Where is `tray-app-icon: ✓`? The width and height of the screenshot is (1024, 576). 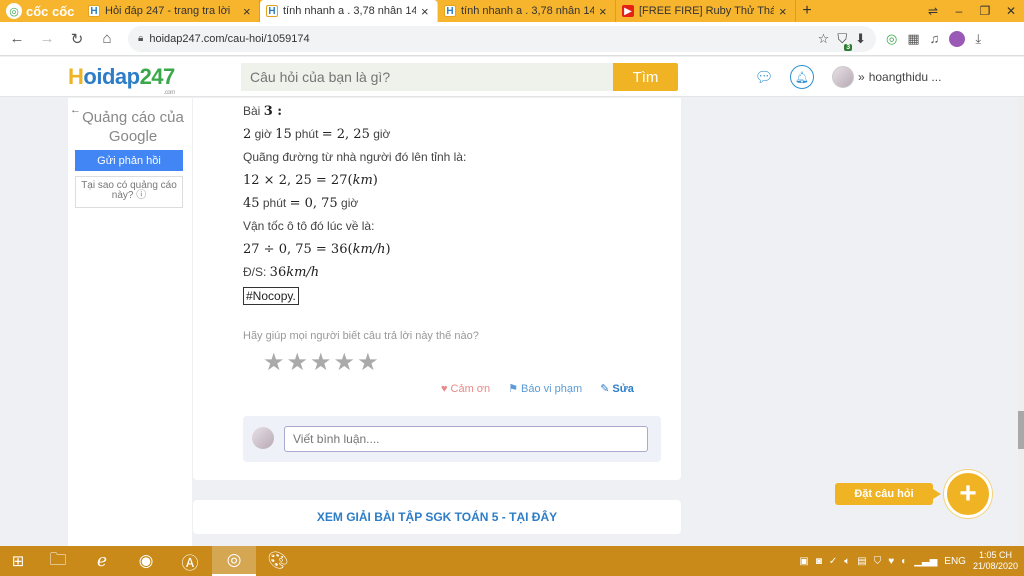 tray-app-icon: ✓ is located at coordinates (833, 561).